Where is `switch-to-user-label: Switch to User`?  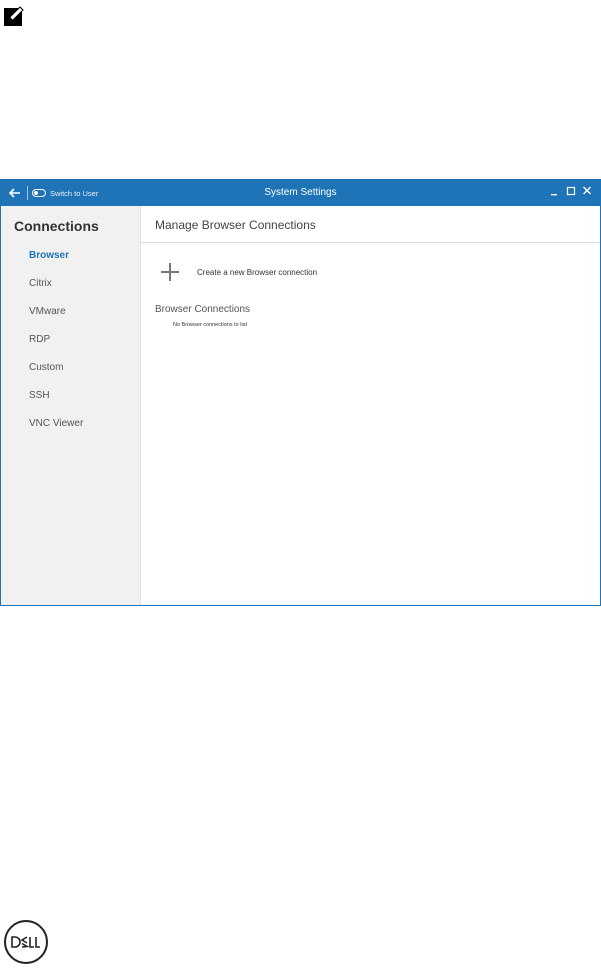
switch-to-user-label: Switch to User is located at coordinates (74, 193).